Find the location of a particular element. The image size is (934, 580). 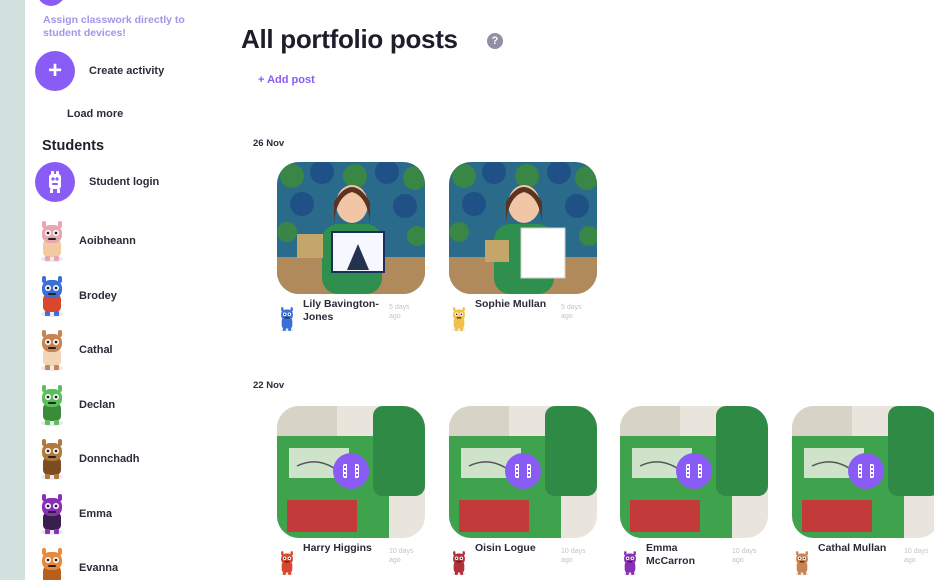

page-title: All portfolio posts is located at coordinates (349, 39).